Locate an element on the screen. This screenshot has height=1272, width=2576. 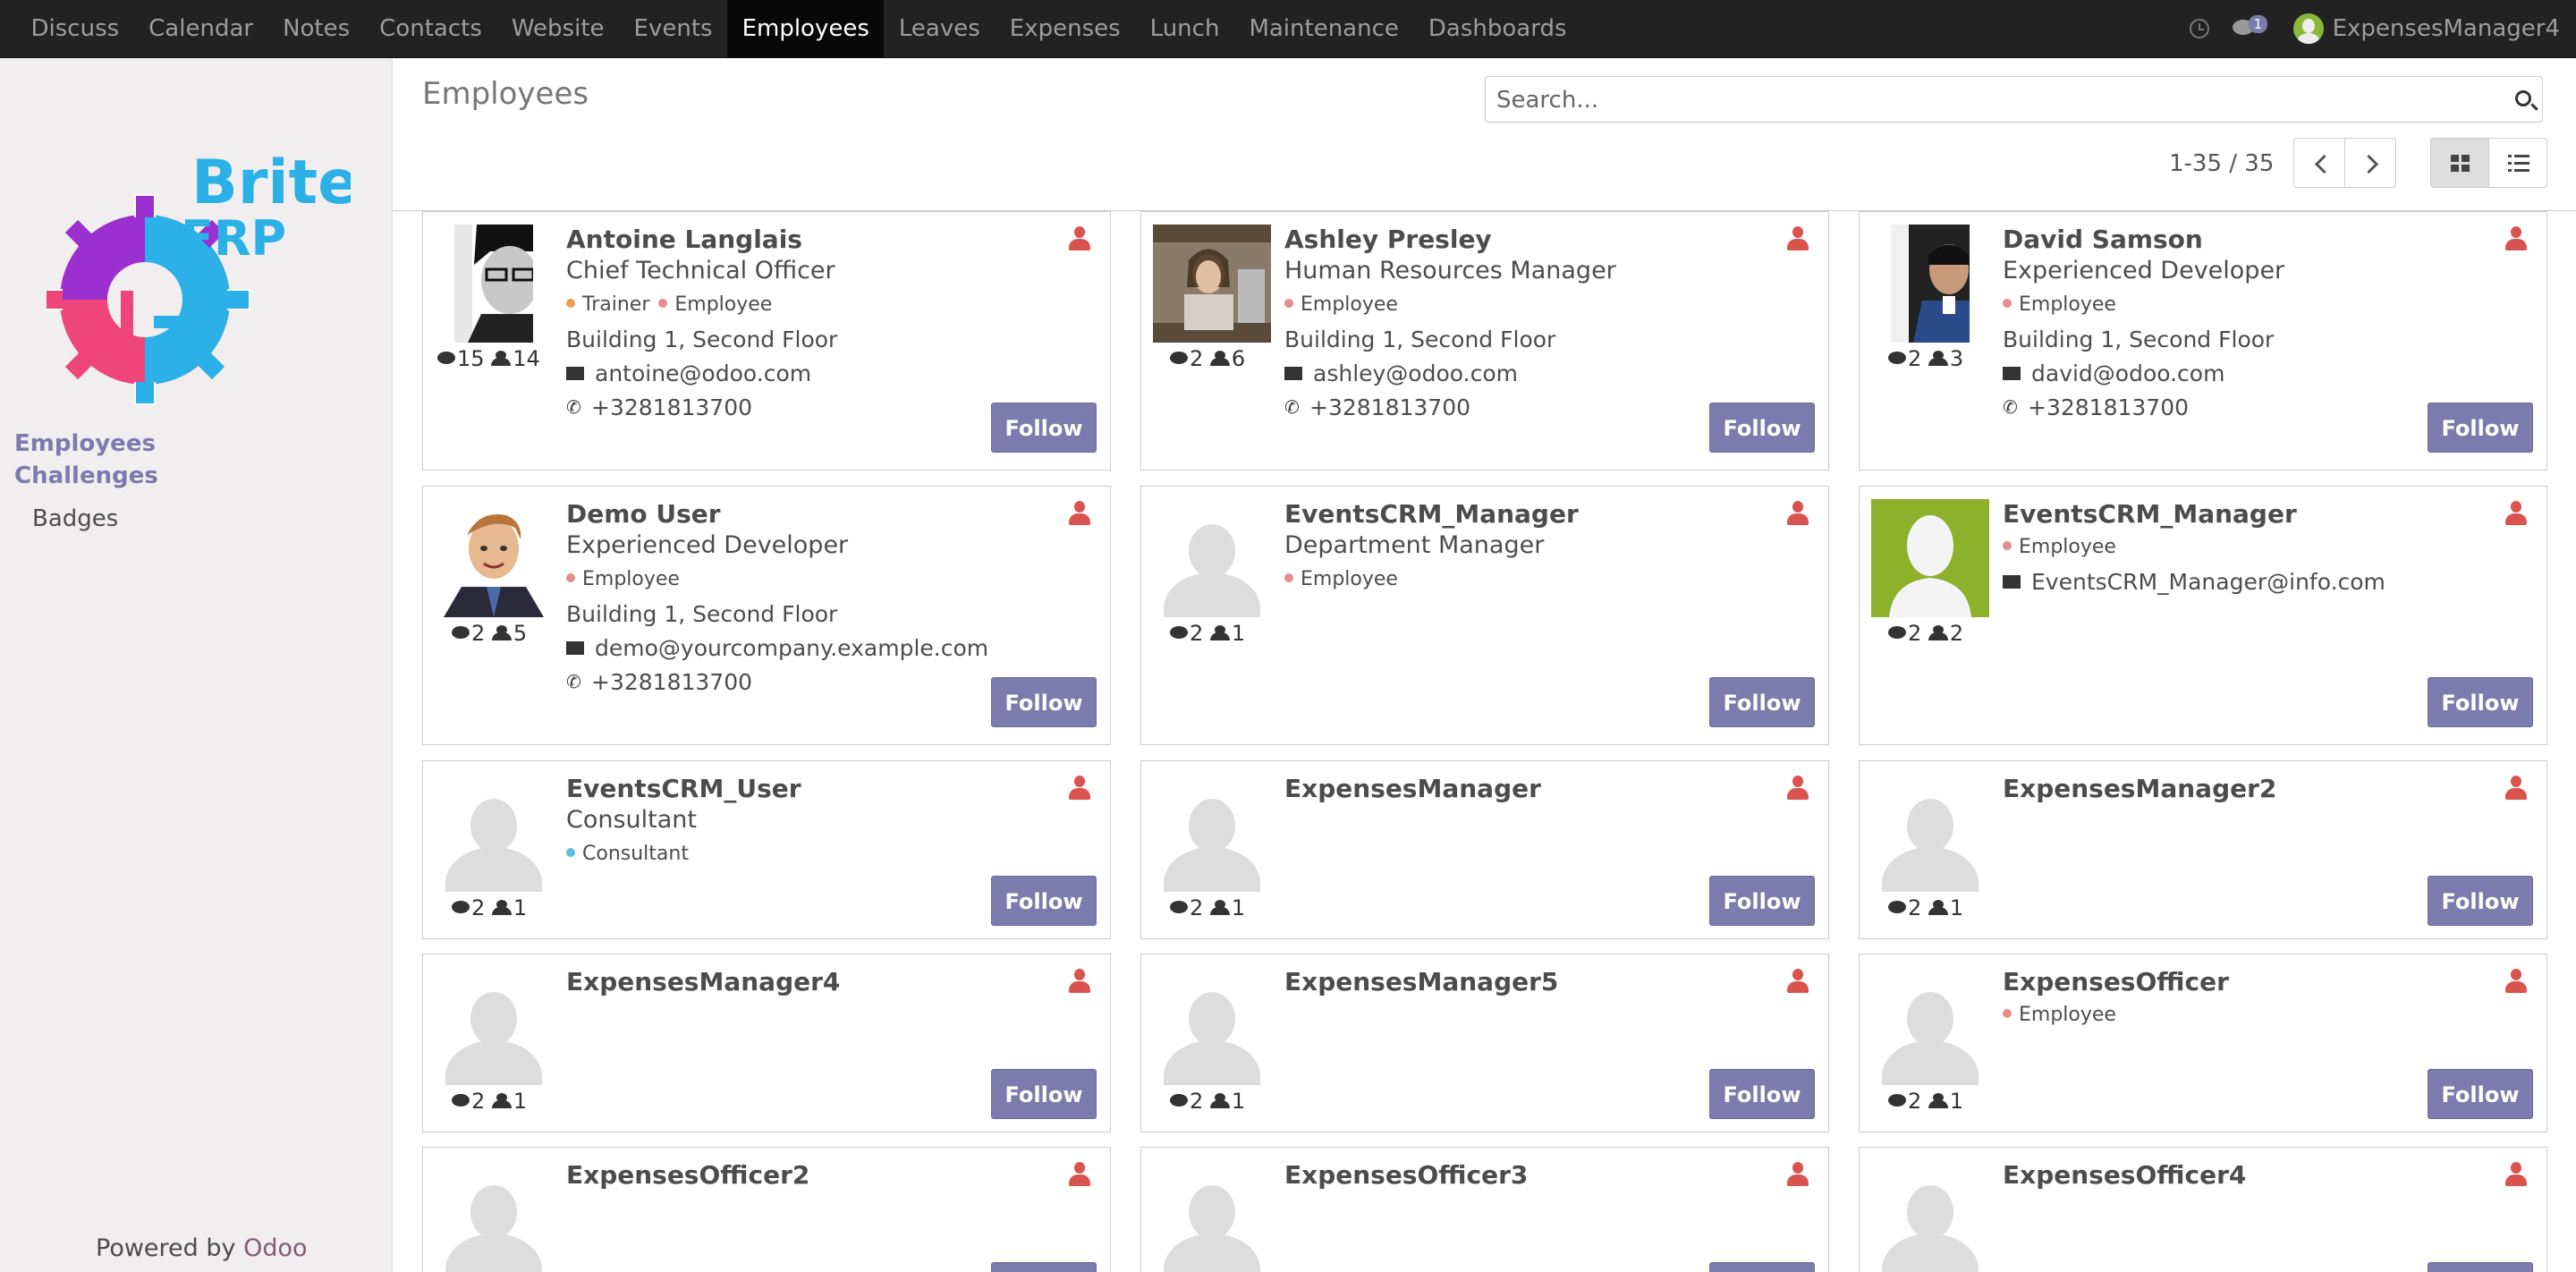
employee-name: ExpensesOfficer3 is located at coordinates (1538, 1175).